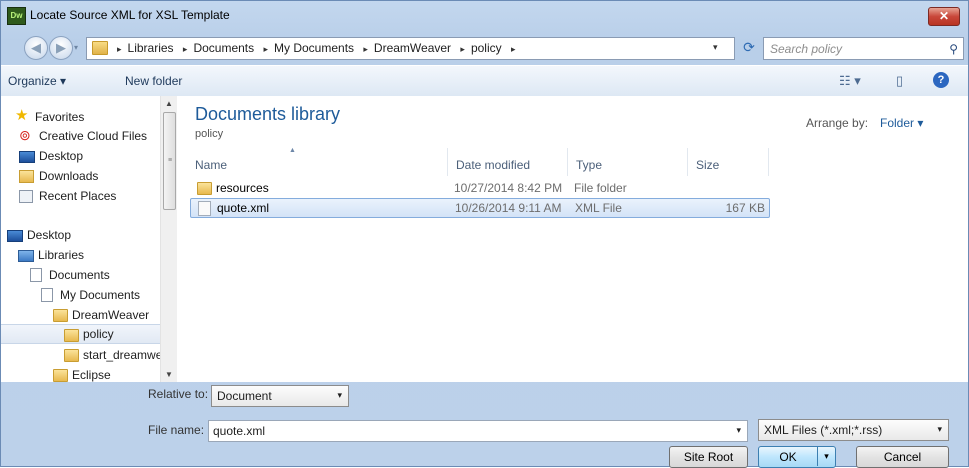 This screenshot has height=468, width=969. Describe the element at coordinates (823, 430) in the screenshot. I see `file-type-filter-value: XML Files (*.xml;*.rss)` at that location.